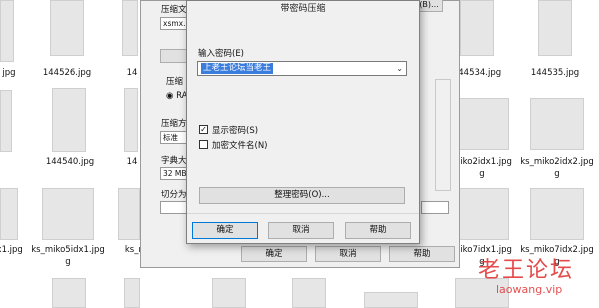  What do you see at coordinates (175, 82) in the screenshot?
I see `archive-format-label: 压缩` at bounding box center [175, 82].